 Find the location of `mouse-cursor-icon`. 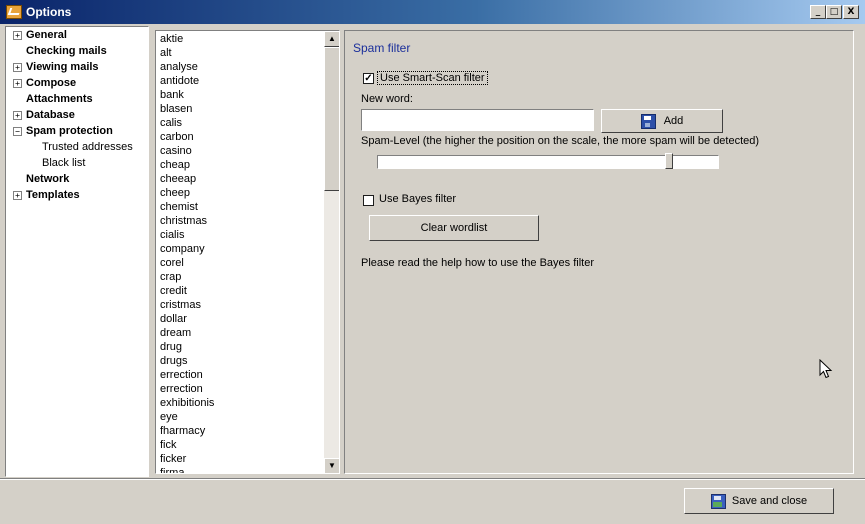

mouse-cursor-icon is located at coordinates (826, 369).